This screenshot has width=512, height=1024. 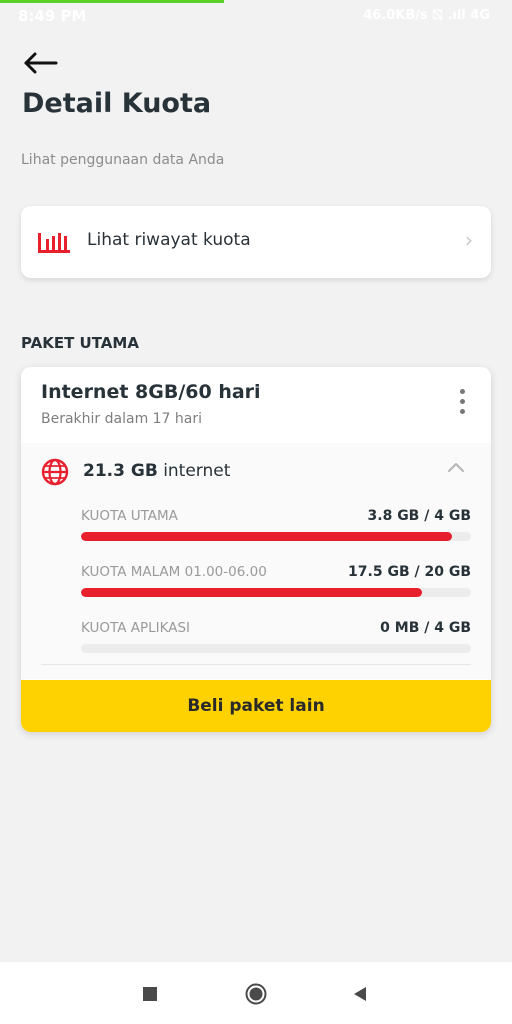 I want to click on section-title: PAKET UTAMA, so click(x=80, y=343).